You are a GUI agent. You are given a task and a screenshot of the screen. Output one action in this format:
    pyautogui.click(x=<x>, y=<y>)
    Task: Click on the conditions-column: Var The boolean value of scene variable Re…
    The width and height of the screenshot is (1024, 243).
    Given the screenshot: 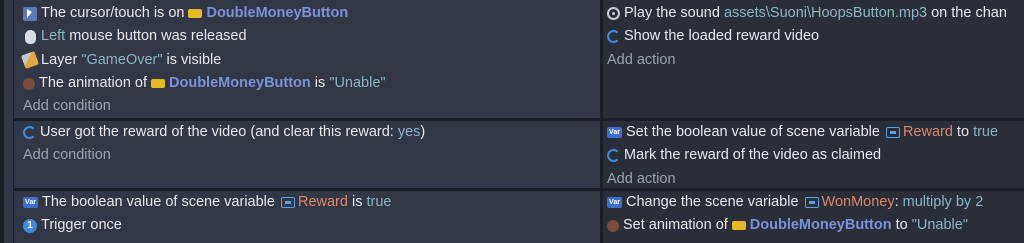 What is the action you would take?
    pyautogui.click(x=307, y=217)
    